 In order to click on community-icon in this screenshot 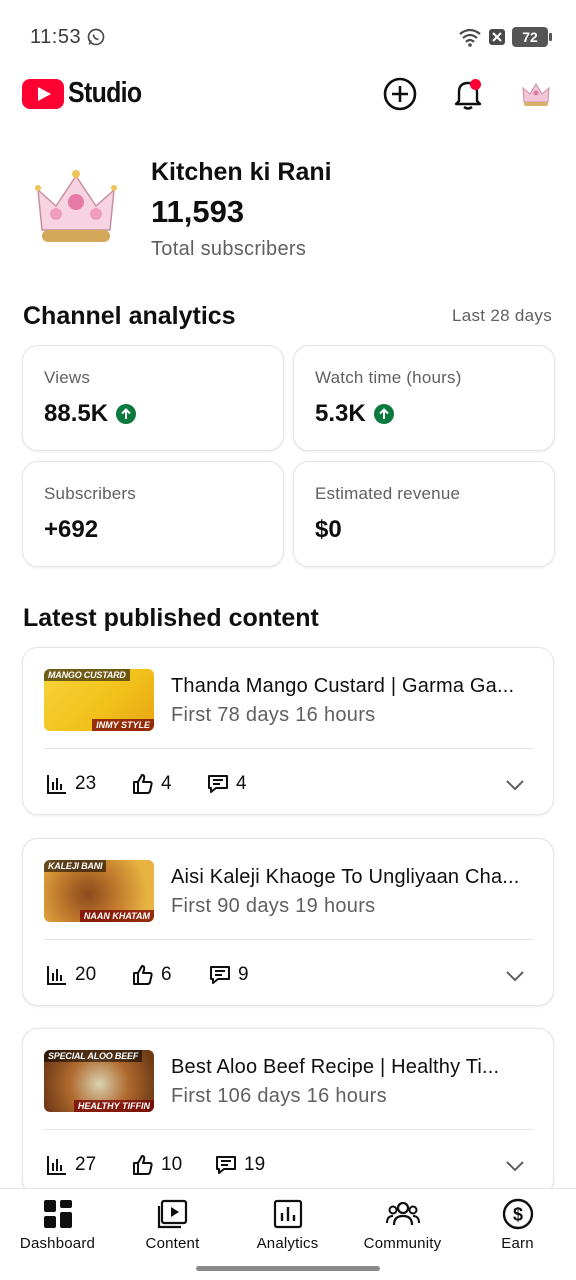, I will do `click(402, 1213)`.